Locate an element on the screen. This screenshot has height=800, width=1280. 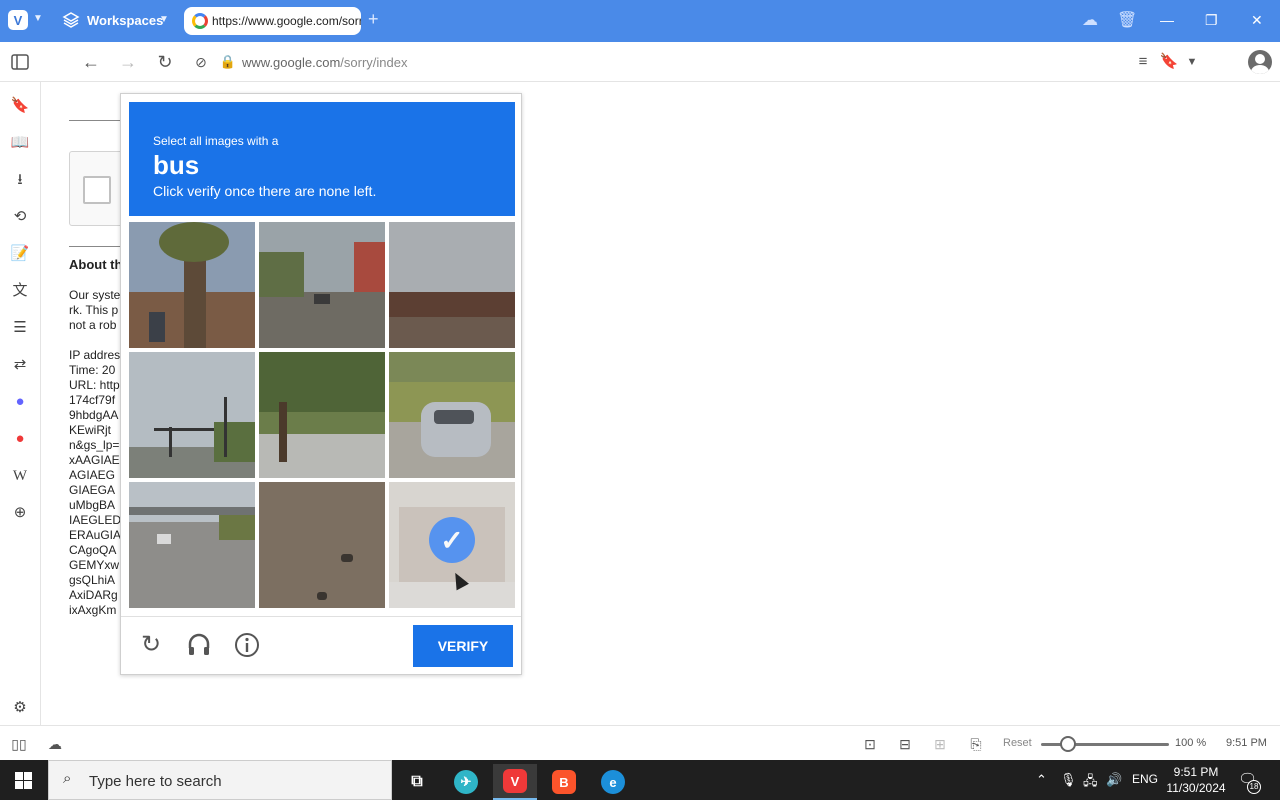
screenshot-icon: ⊡ is located at coordinates (870, 744).